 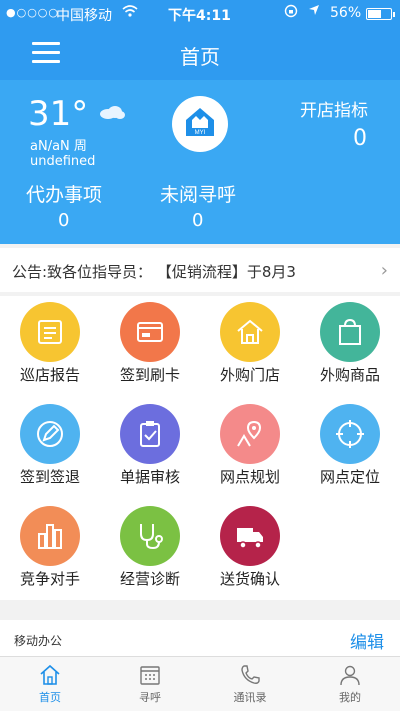 What do you see at coordinates (50, 332) in the screenshot?
I see `report-icon` at bounding box center [50, 332].